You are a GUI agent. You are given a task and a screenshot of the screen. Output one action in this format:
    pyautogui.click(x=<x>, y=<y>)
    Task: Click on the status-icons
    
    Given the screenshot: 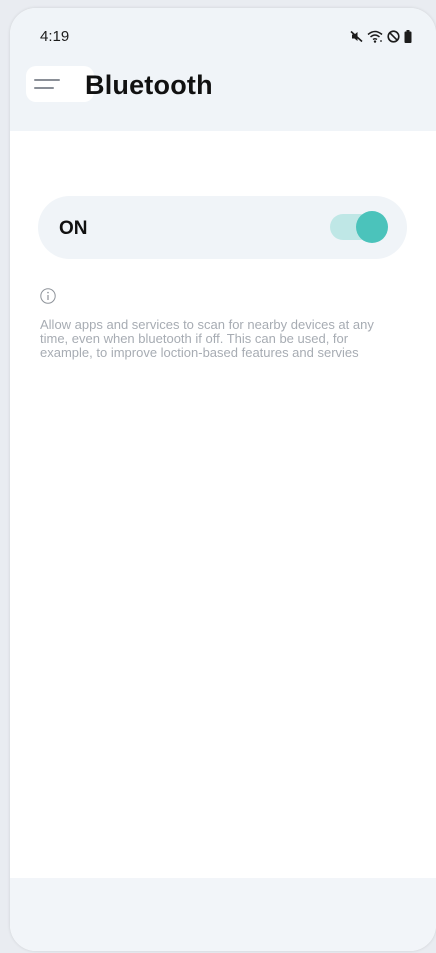 What is the action you would take?
    pyautogui.click(x=381, y=36)
    